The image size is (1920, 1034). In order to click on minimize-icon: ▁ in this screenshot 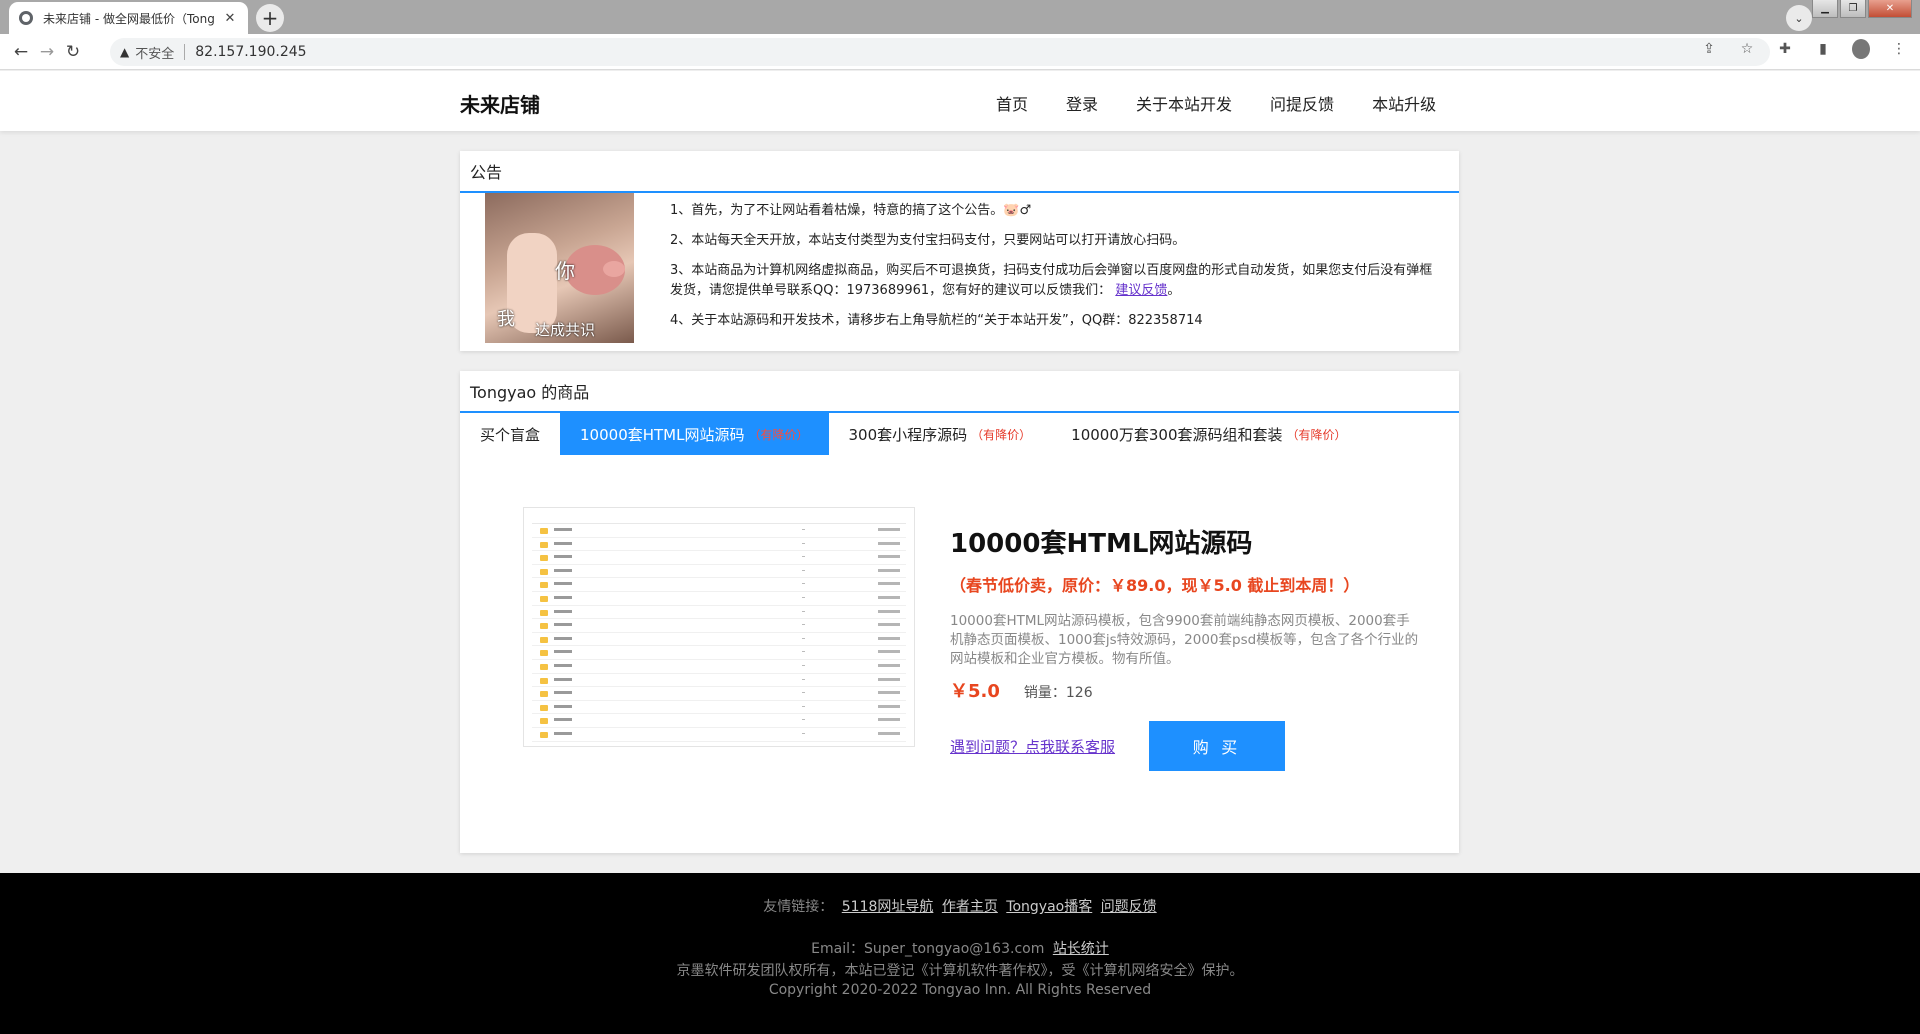, I will do `click(1825, 9)`.